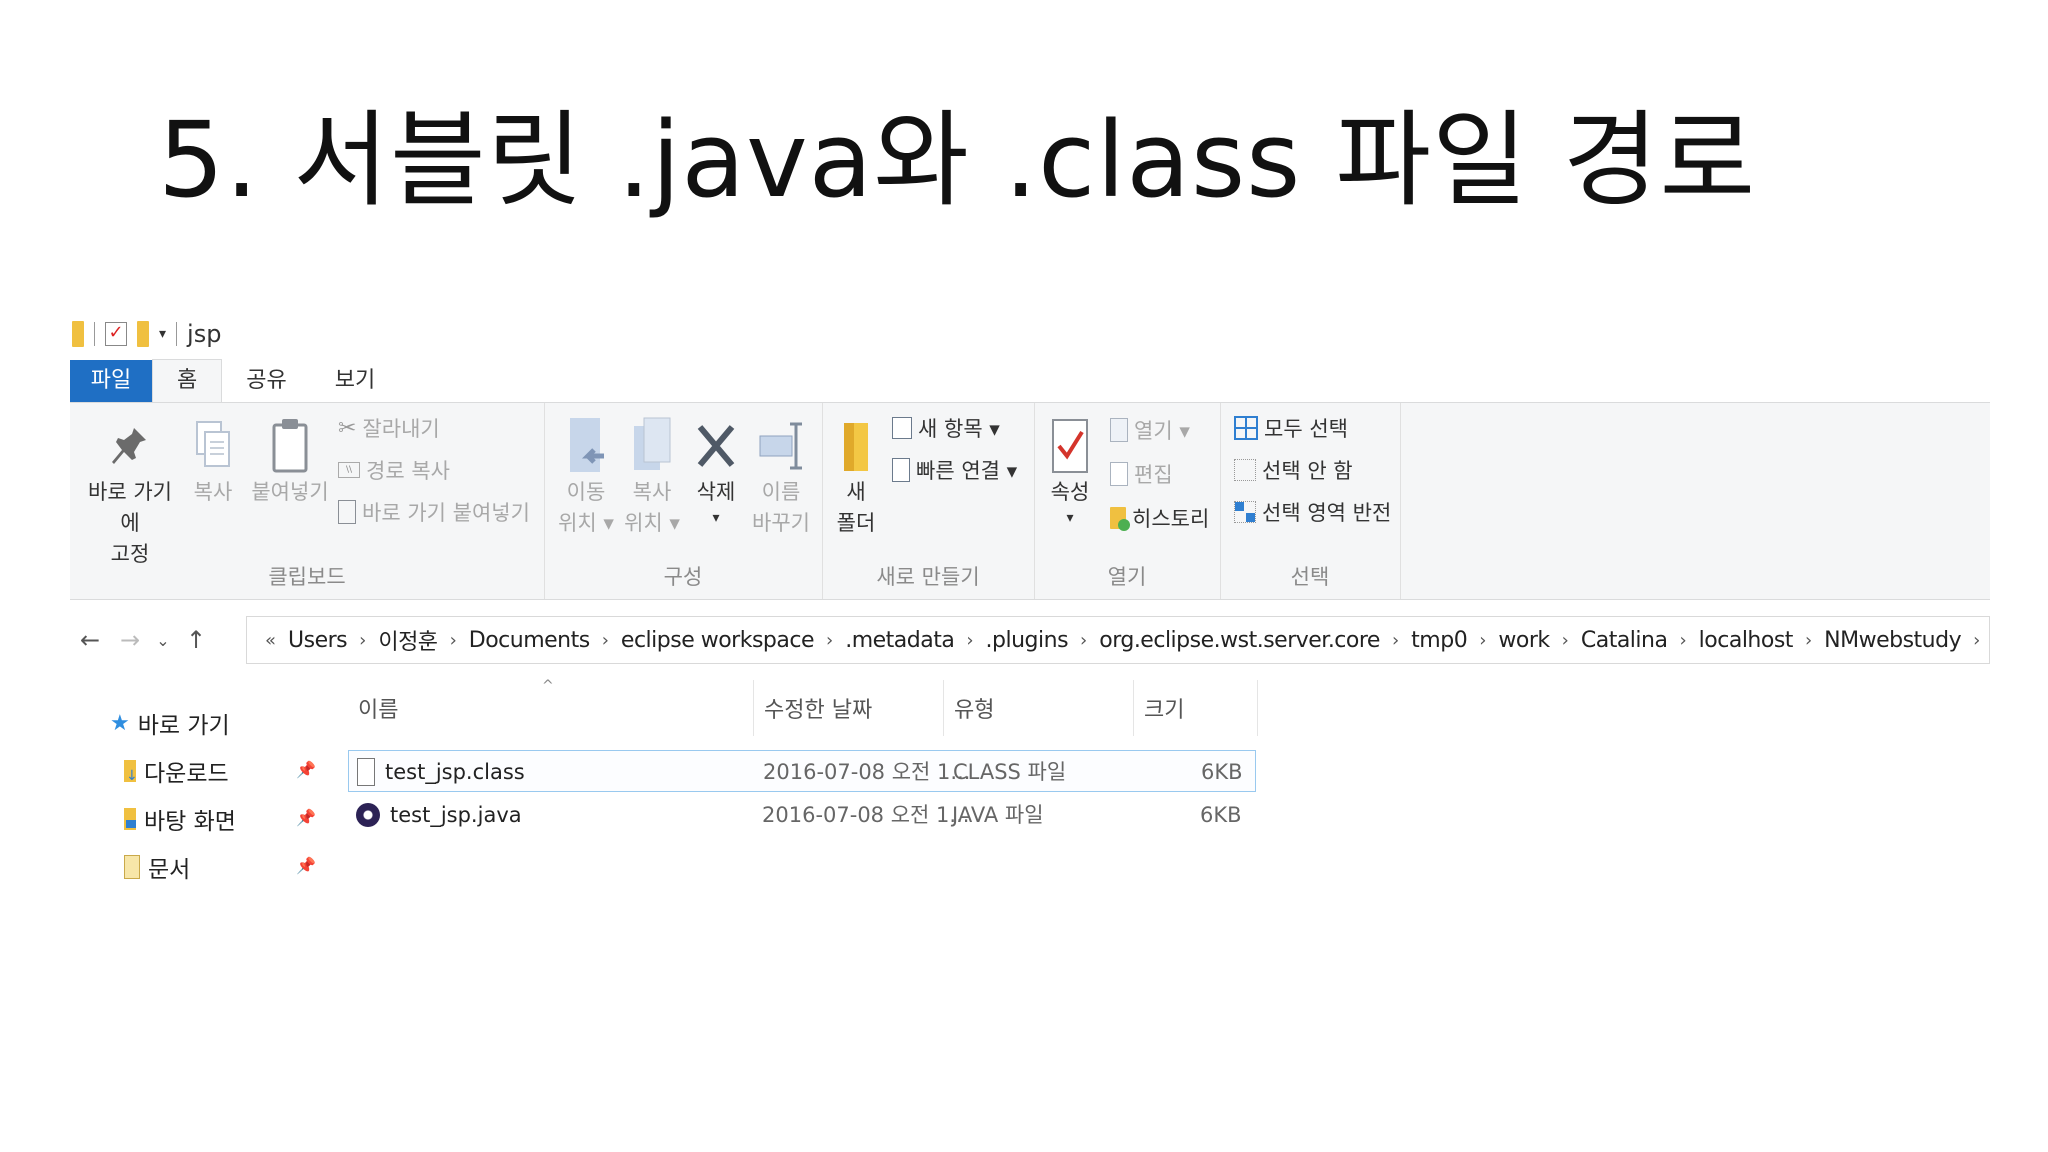 The height and width of the screenshot is (1152, 2048). Describe the element at coordinates (1070, 518) in the screenshot. I see `properties-dropdown-icon: ▾` at that location.